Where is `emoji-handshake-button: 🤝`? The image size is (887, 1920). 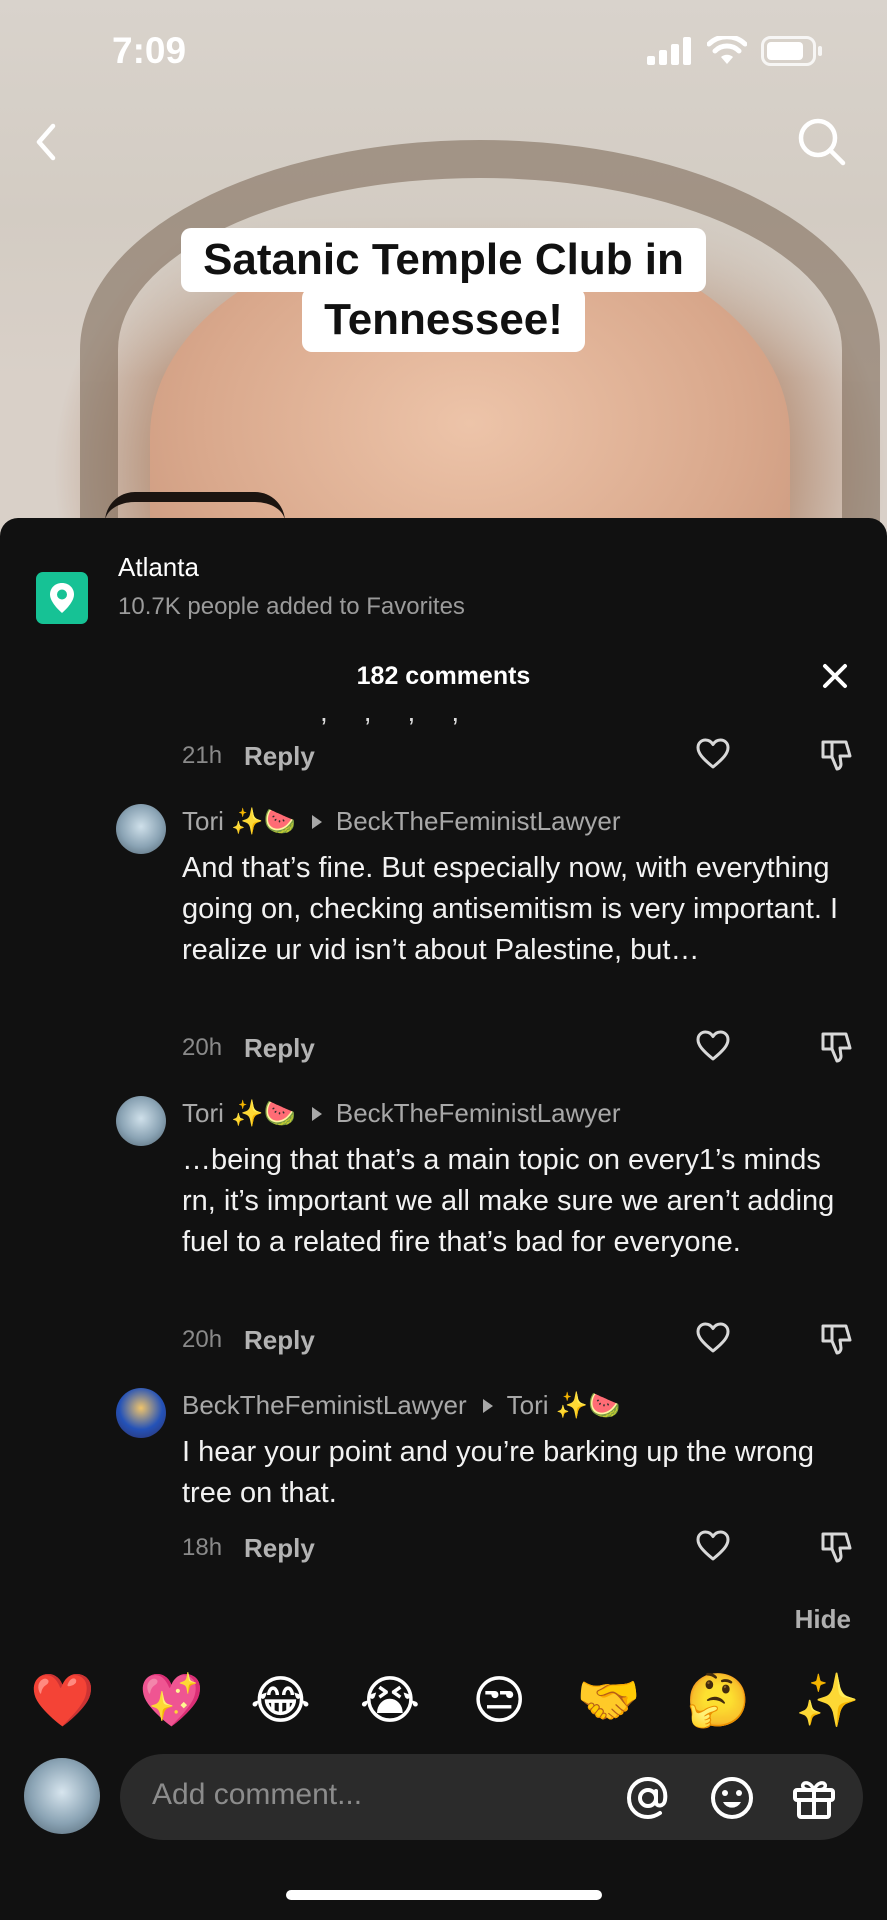 emoji-handshake-button: 🤝 is located at coordinates (608, 1701).